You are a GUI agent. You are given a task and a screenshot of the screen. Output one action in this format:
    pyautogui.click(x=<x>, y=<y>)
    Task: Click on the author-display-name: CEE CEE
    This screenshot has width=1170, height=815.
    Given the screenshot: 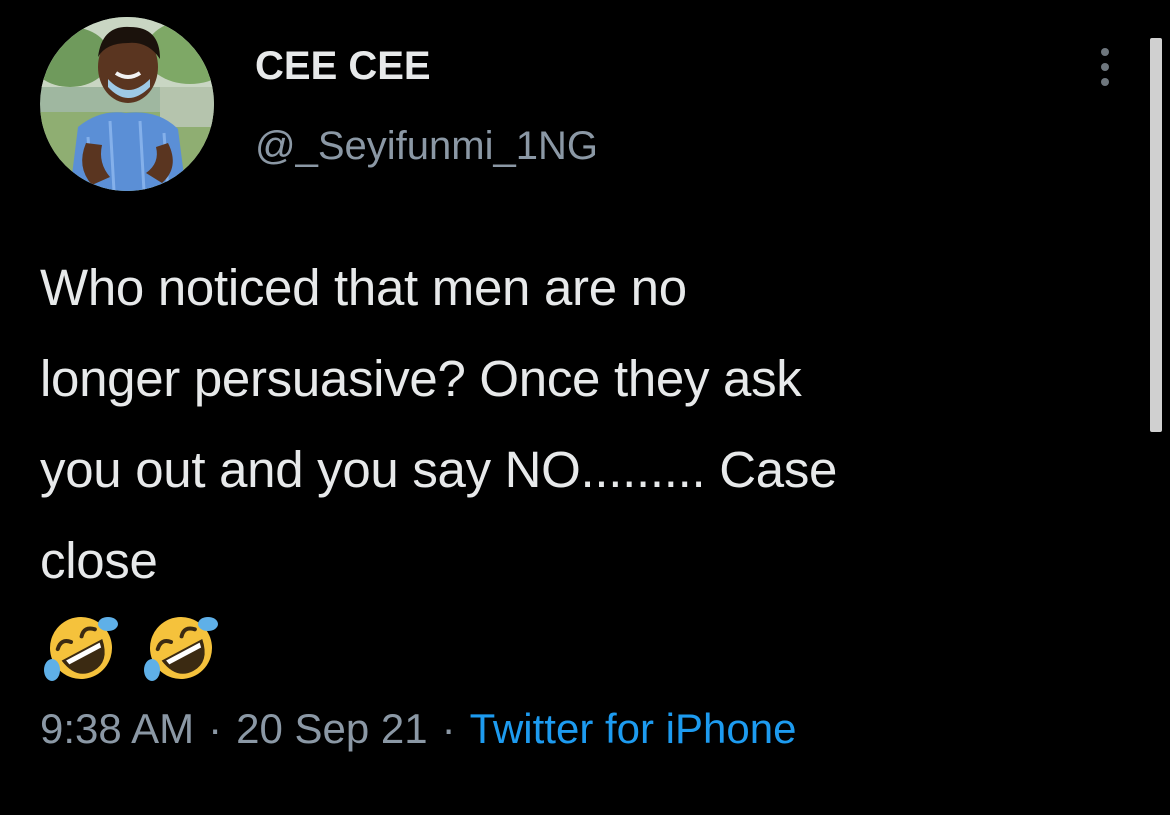 What is the action you would take?
    pyautogui.click(x=343, y=66)
    